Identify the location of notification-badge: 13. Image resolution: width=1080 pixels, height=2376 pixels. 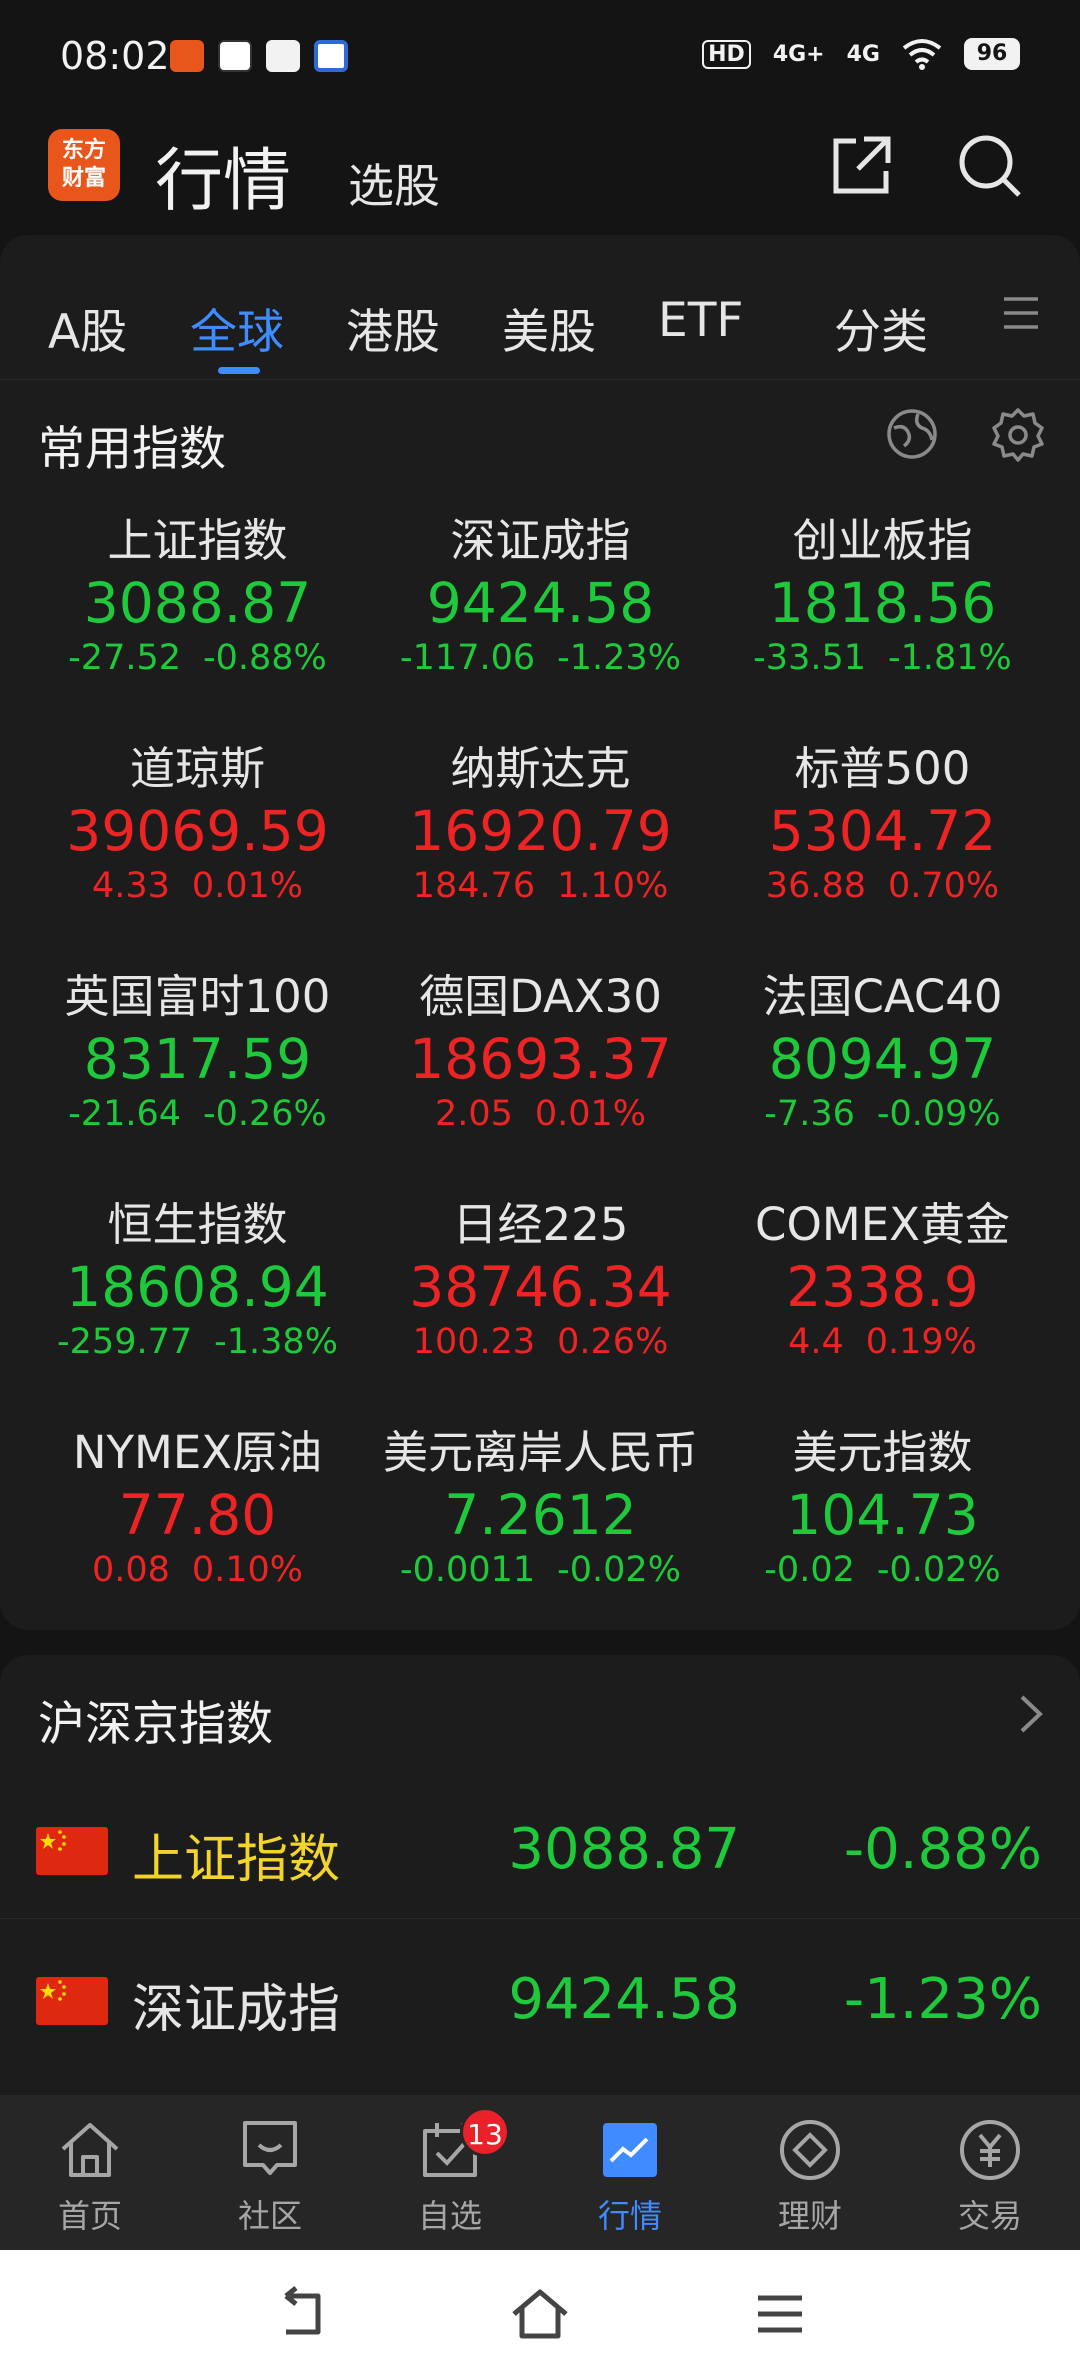
(485, 2132).